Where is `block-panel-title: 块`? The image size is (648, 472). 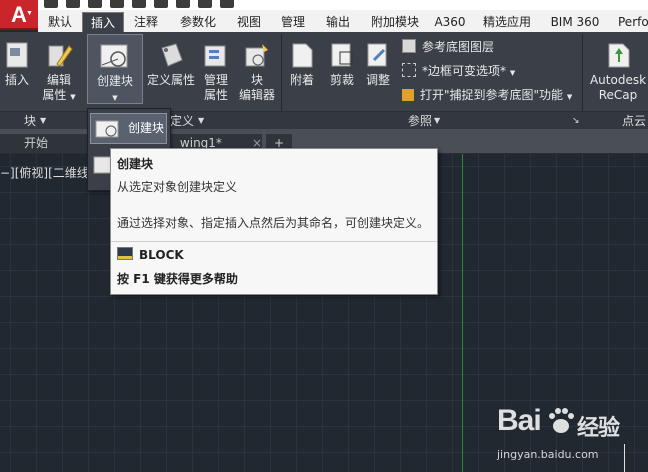 block-panel-title: 块 is located at coordinates (30, 121).